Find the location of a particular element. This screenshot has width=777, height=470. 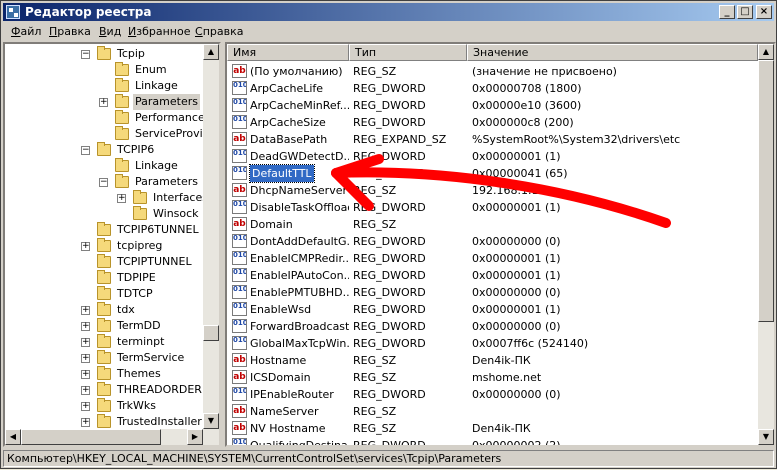

tree-item: + Interfaces is located at coordinates (106, 198).